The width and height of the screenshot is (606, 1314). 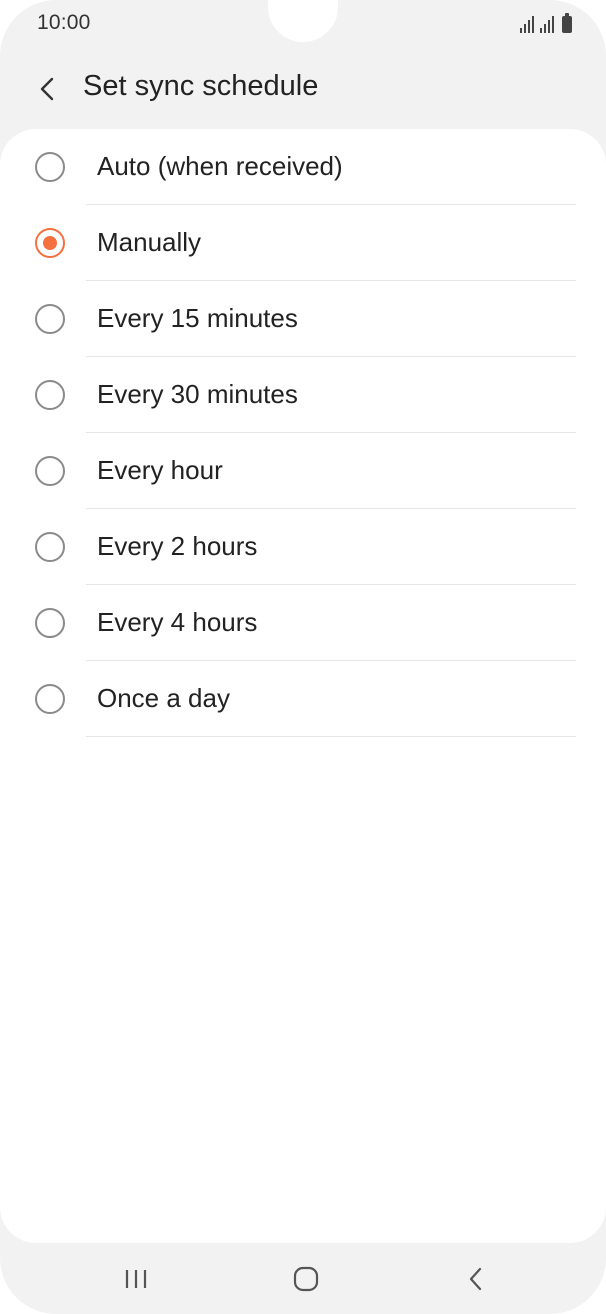 I want to click on page-title: Set sync schedule, so click(x=201, y=86).